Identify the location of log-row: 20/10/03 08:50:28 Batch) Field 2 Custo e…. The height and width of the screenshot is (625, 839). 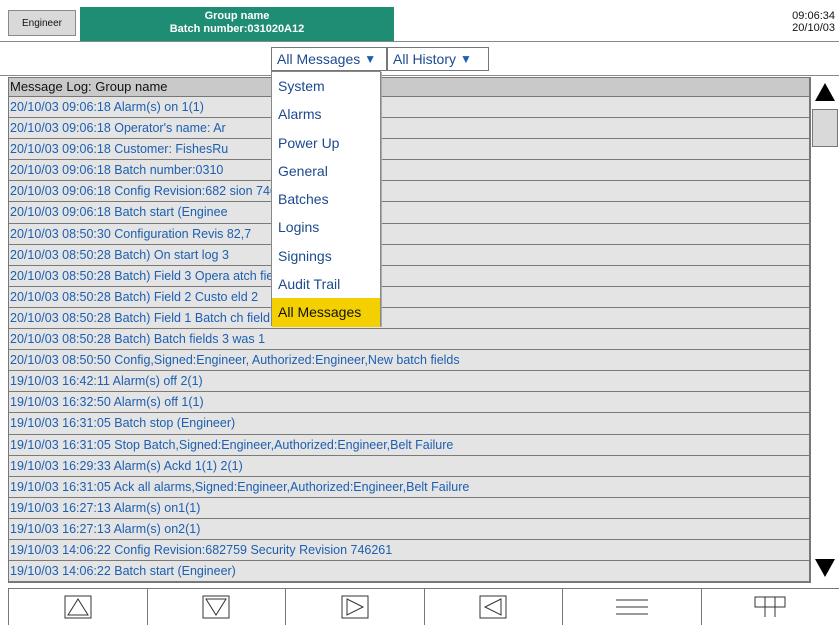
(409, 297).